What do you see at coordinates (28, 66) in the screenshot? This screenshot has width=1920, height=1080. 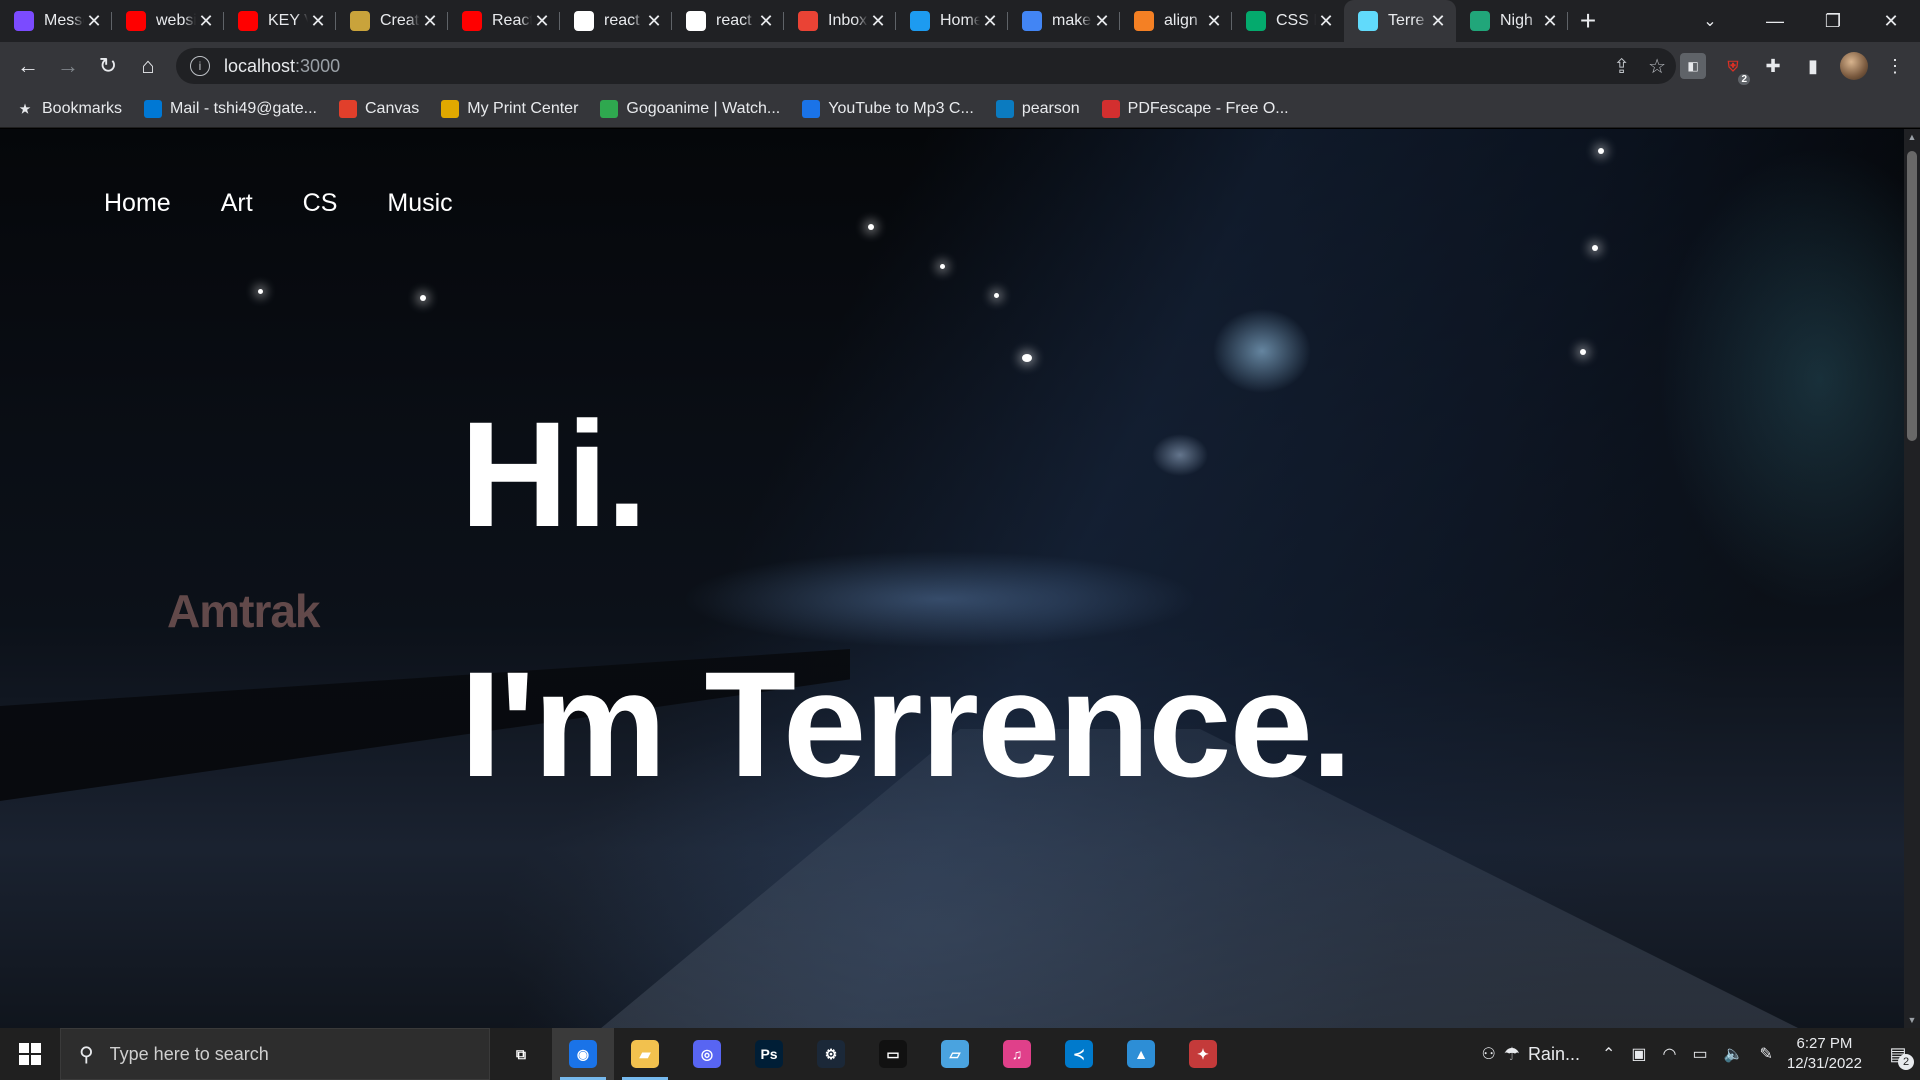 I see `back-arrow-icon: ←` at bounding box center [28, 66].